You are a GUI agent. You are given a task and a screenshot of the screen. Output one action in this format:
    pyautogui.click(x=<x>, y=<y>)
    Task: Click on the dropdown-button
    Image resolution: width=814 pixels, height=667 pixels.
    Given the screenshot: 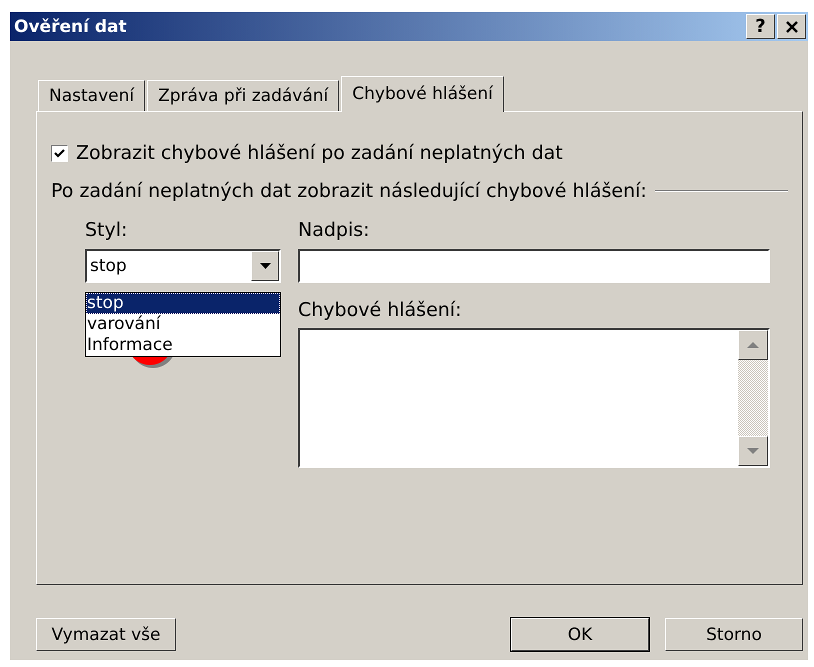 What is the action you would take?
    pyautogui.click(x=265, y=266)
    